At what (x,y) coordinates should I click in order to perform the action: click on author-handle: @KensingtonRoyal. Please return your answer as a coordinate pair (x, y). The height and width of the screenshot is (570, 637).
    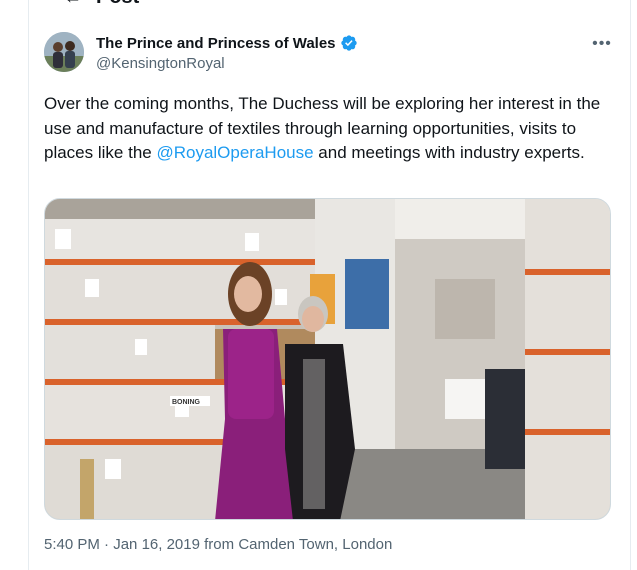
    Looking at the image, I should click on (227, 63).